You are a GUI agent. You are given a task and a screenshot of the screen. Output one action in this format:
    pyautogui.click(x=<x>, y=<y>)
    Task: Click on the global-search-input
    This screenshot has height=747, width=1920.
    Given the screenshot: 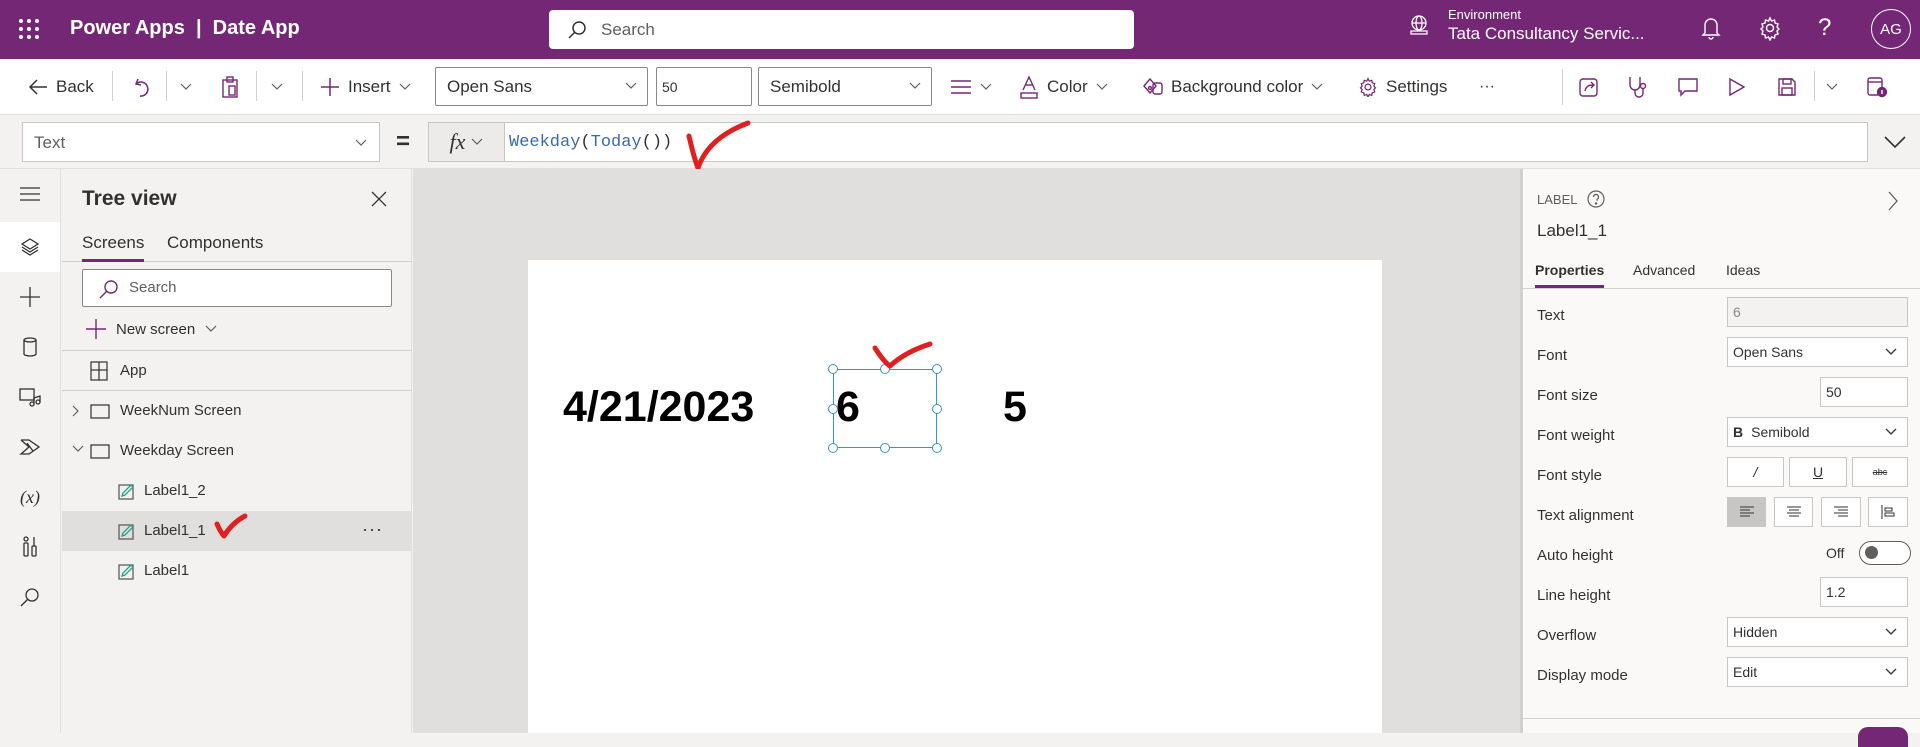 What is the action you would take?
    pyautogui.click(x=851, y=30)
    